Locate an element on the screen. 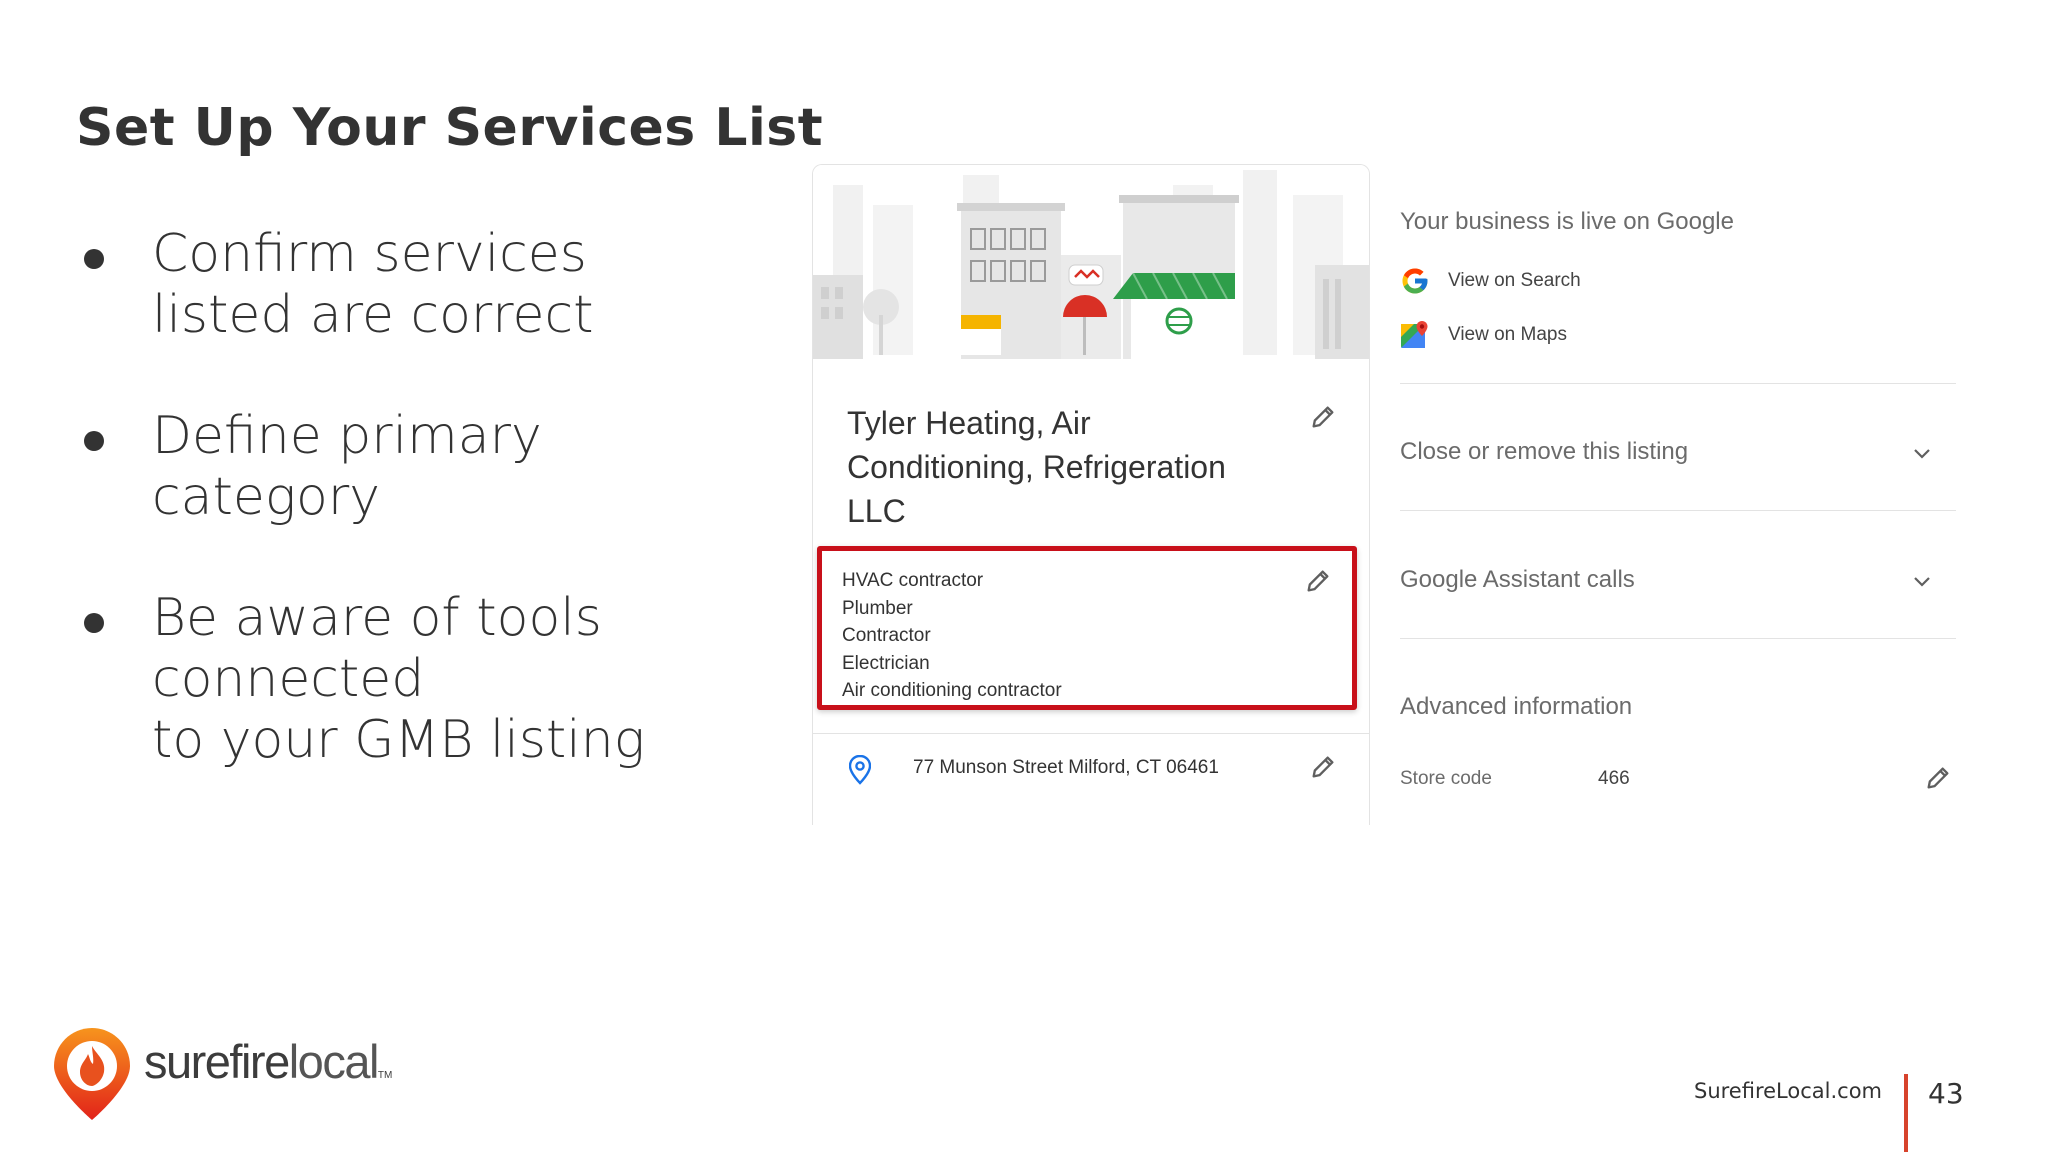  bullet-text: Confirm services listed are correct is located at coordinates (373, 284).